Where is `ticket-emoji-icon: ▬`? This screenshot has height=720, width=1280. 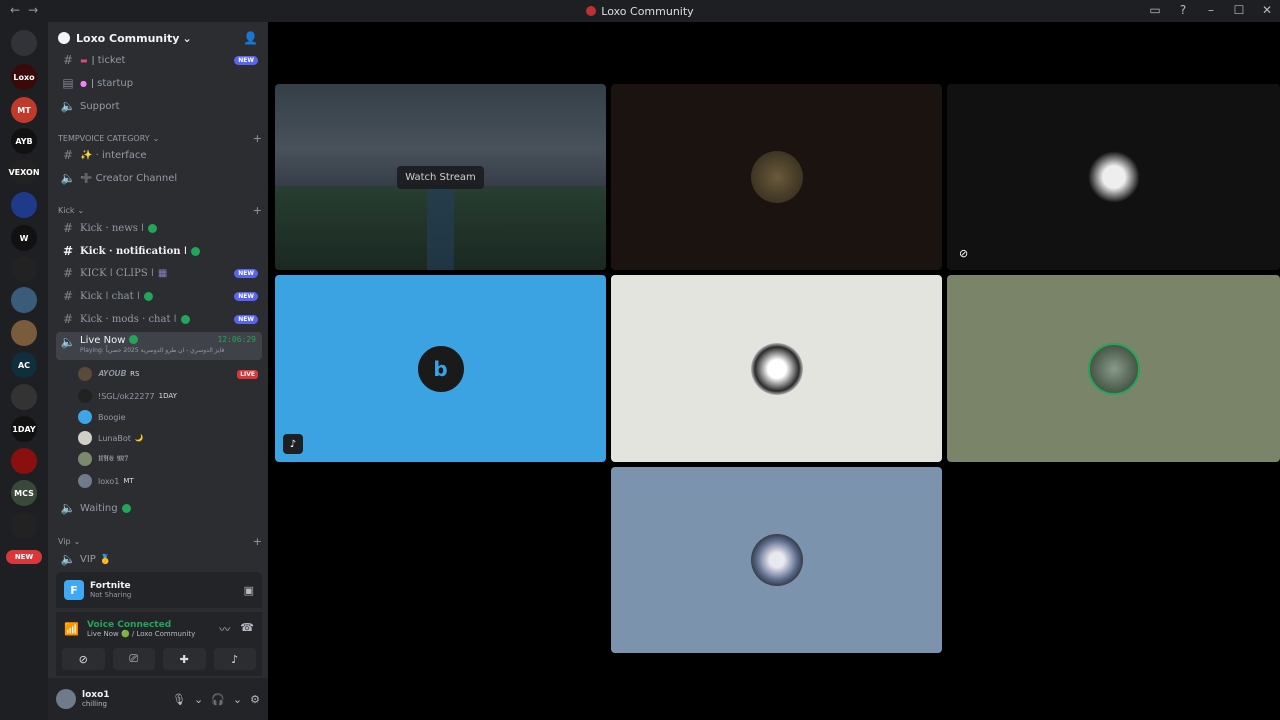 ticket-emoji-icon: ▬ is located at coordinates (84, 60).